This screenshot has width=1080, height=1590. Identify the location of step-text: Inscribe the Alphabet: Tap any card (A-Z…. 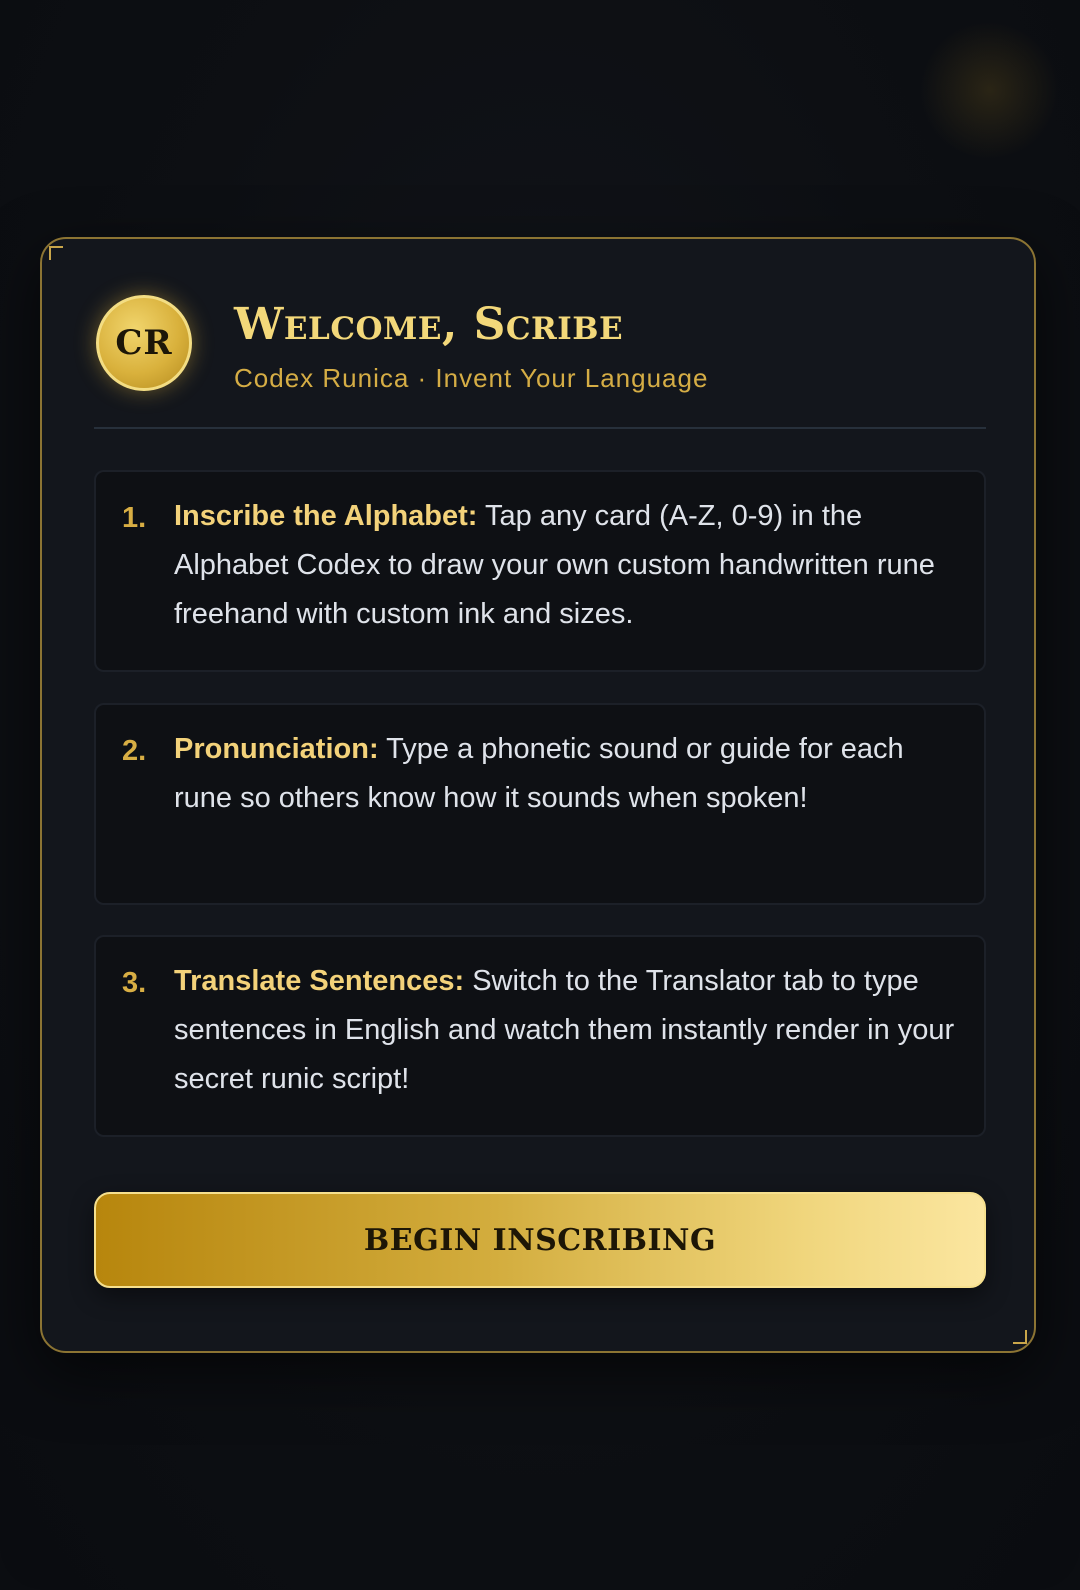
(569, 565).